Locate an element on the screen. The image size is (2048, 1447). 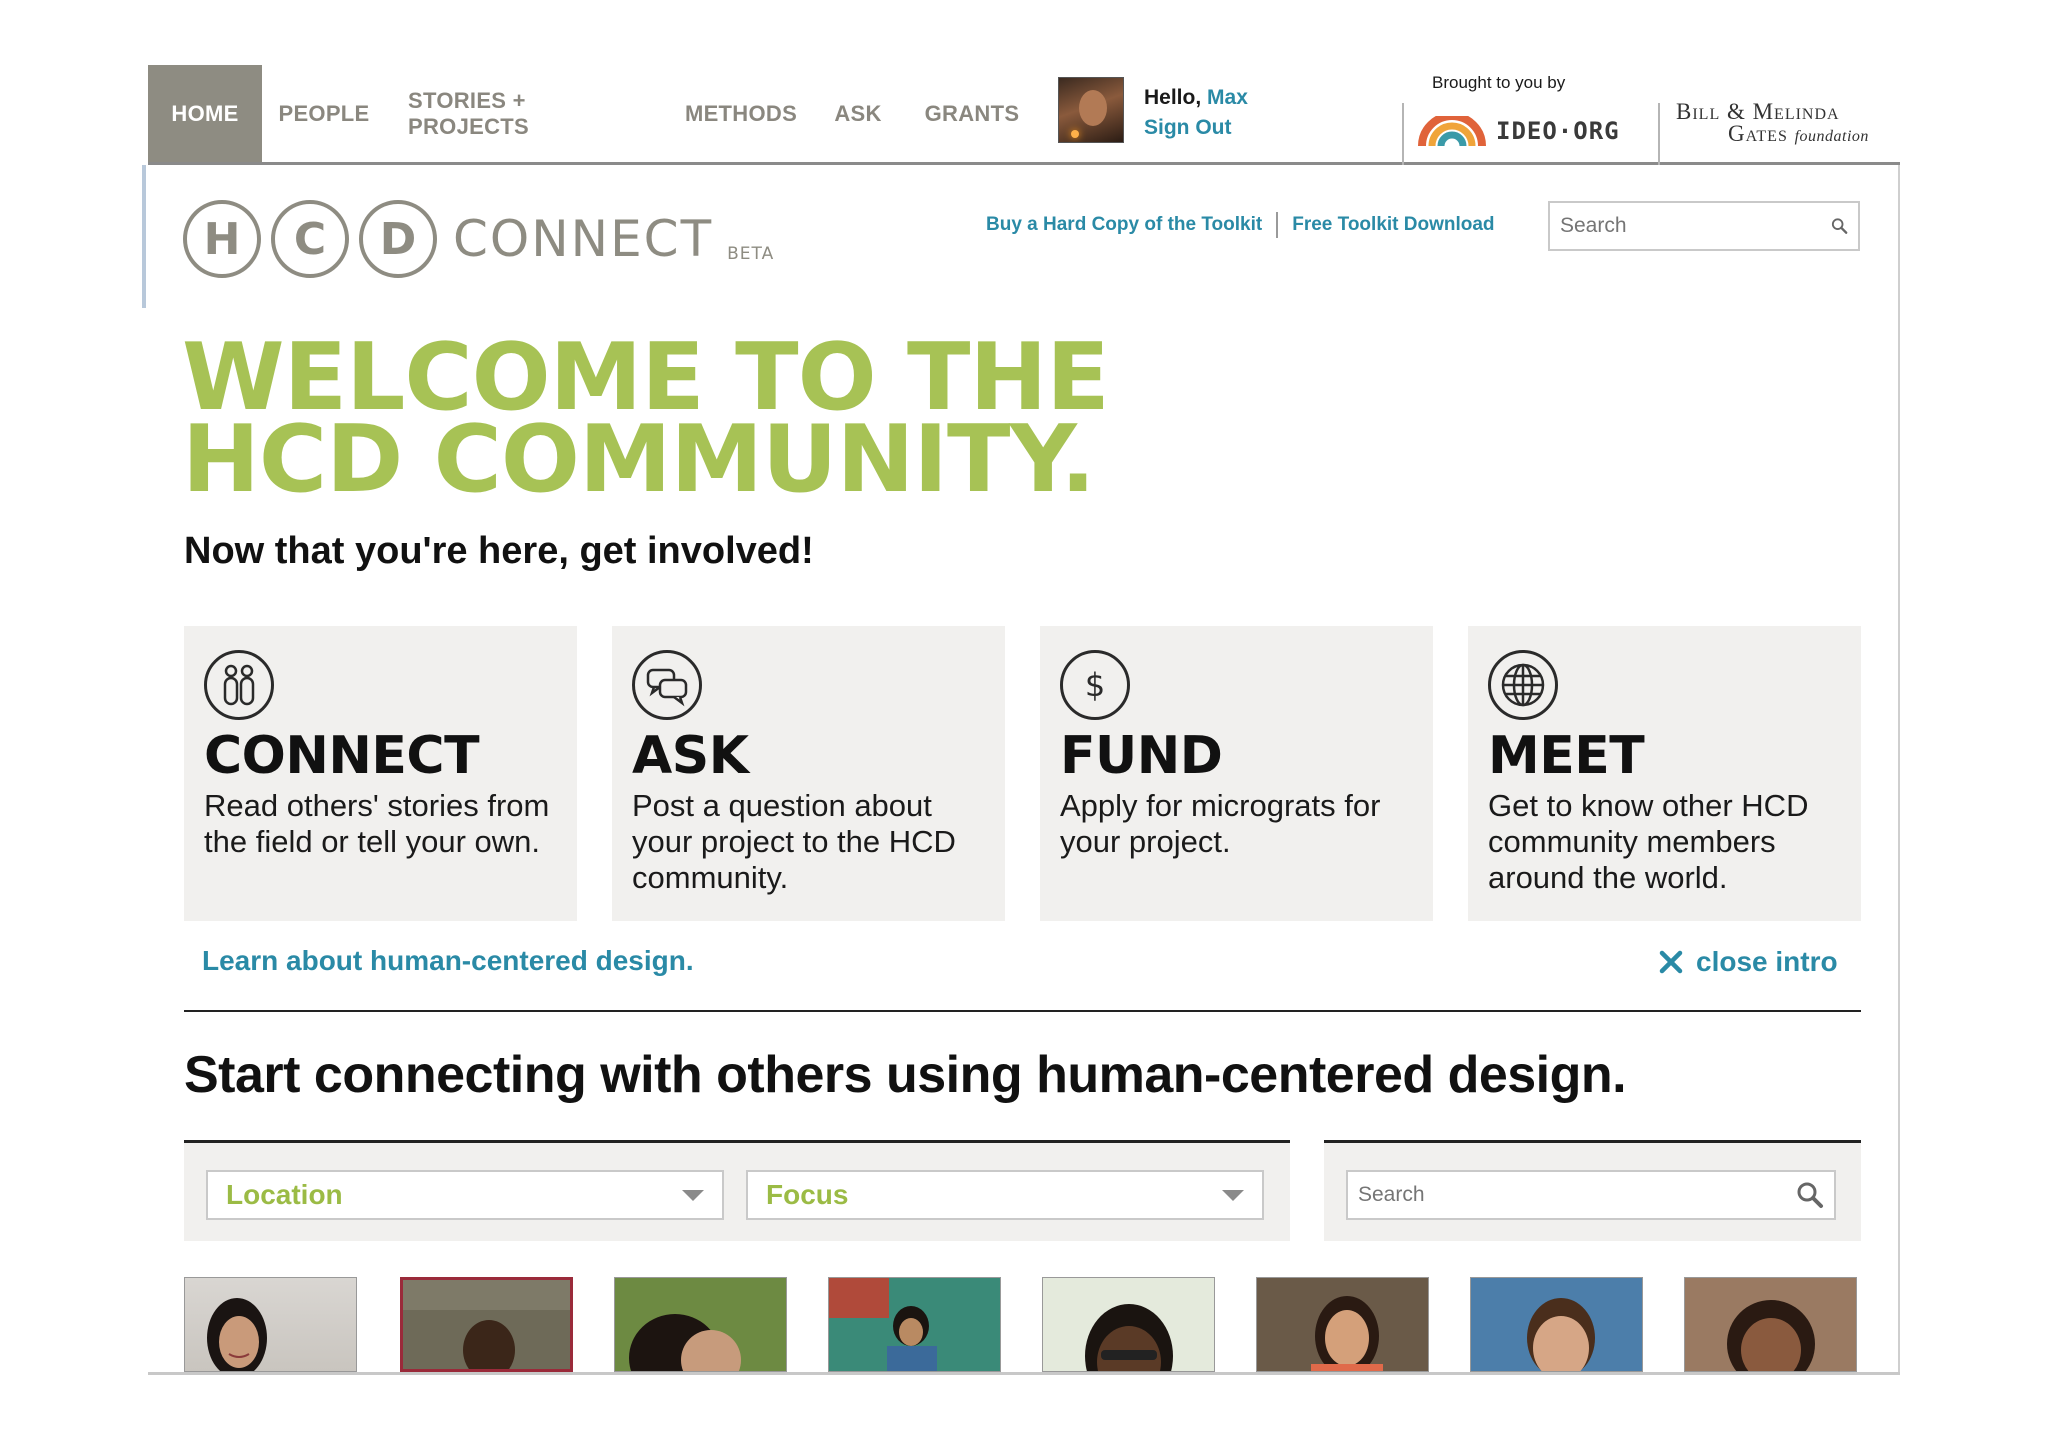
people-icon is located at coordinates (239, 685).